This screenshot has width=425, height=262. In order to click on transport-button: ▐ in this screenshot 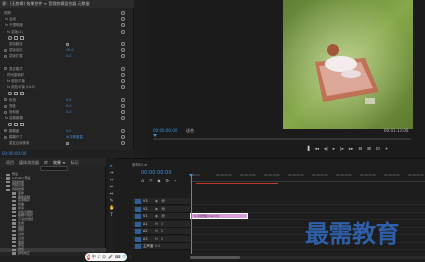, I will do `click(307, 150)`.